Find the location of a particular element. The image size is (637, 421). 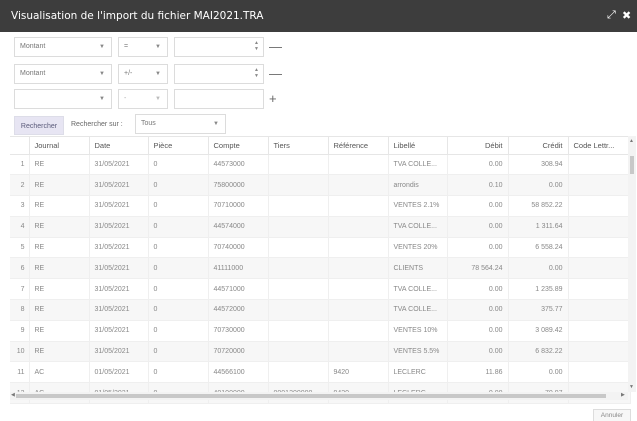

vertical-scrollbar: ▲ ▼ is located at coordinates (632, 264).